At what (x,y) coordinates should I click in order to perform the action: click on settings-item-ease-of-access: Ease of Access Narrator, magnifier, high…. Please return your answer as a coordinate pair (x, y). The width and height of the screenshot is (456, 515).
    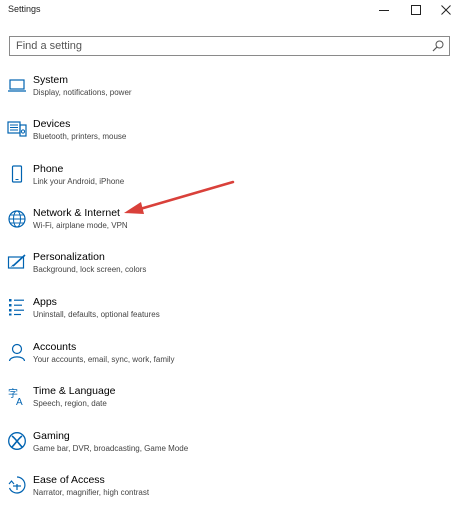
    Looking at the image, I should click on (228, 494).